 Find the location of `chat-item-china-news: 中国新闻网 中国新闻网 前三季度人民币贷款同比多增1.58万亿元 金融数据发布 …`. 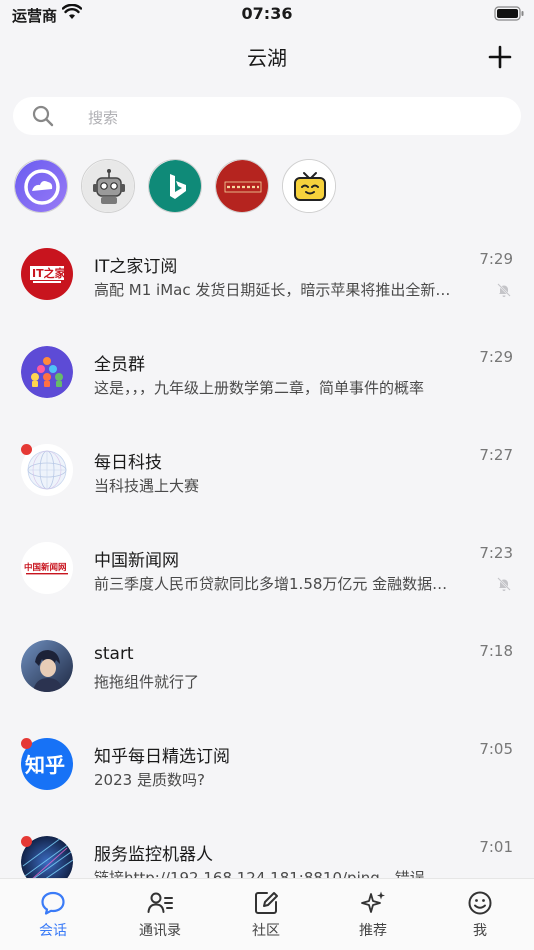

chat-item-china-news: 中国新闻网 中国新闻网 前三季度人民币贷款同比多增1.58万亿元 金融数据发布 … is located at coordinates (267, 569).